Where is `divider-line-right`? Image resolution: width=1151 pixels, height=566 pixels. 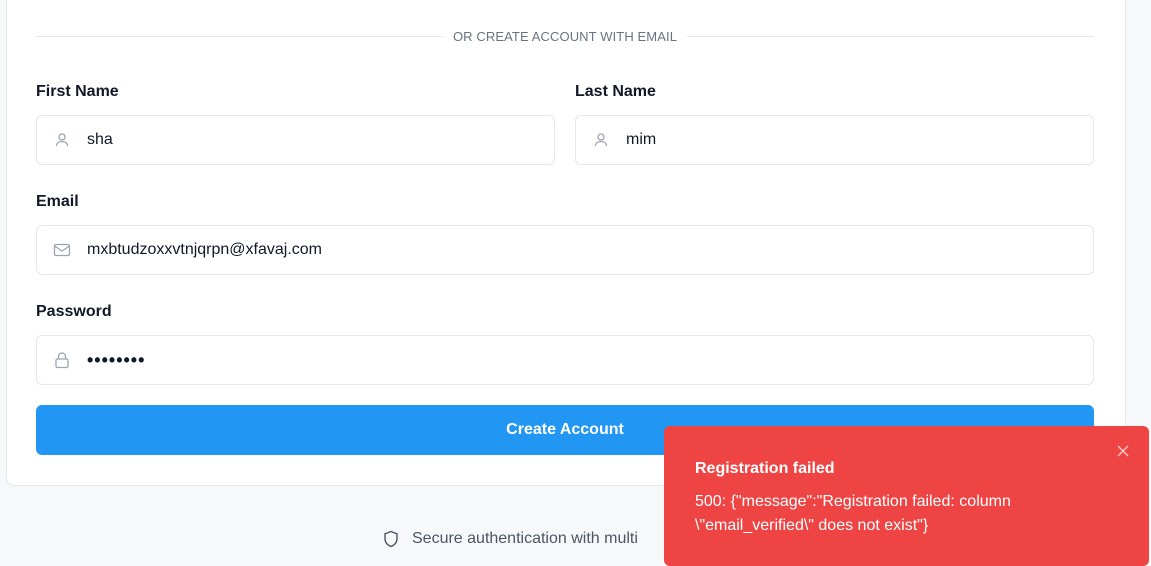 divider-line-right is located at coordinates (890, 36).